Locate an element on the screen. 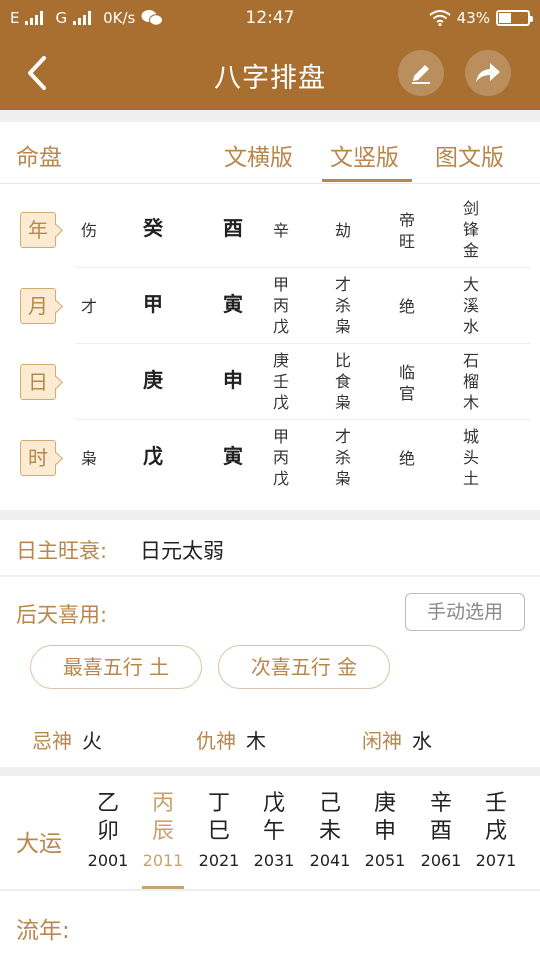  hidden-stems: 辛 is located at coordinates (280, 230).